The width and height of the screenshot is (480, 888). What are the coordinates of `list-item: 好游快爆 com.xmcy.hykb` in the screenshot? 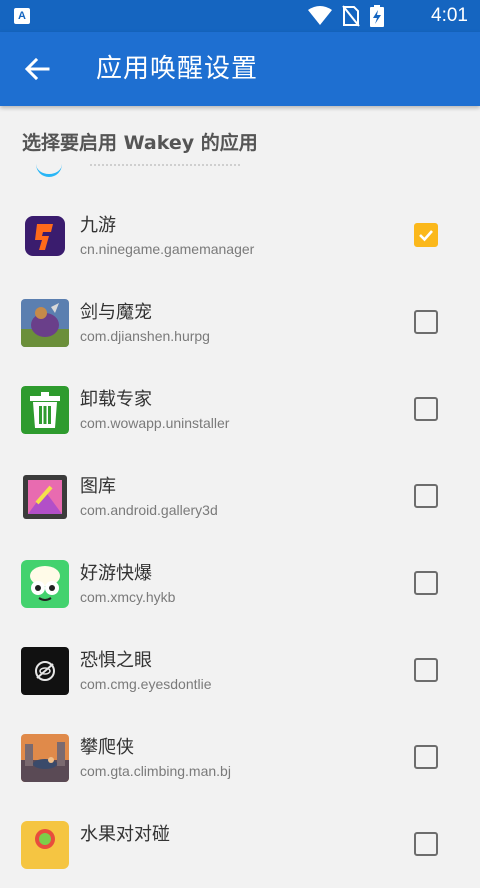 It's located at (240, 583).